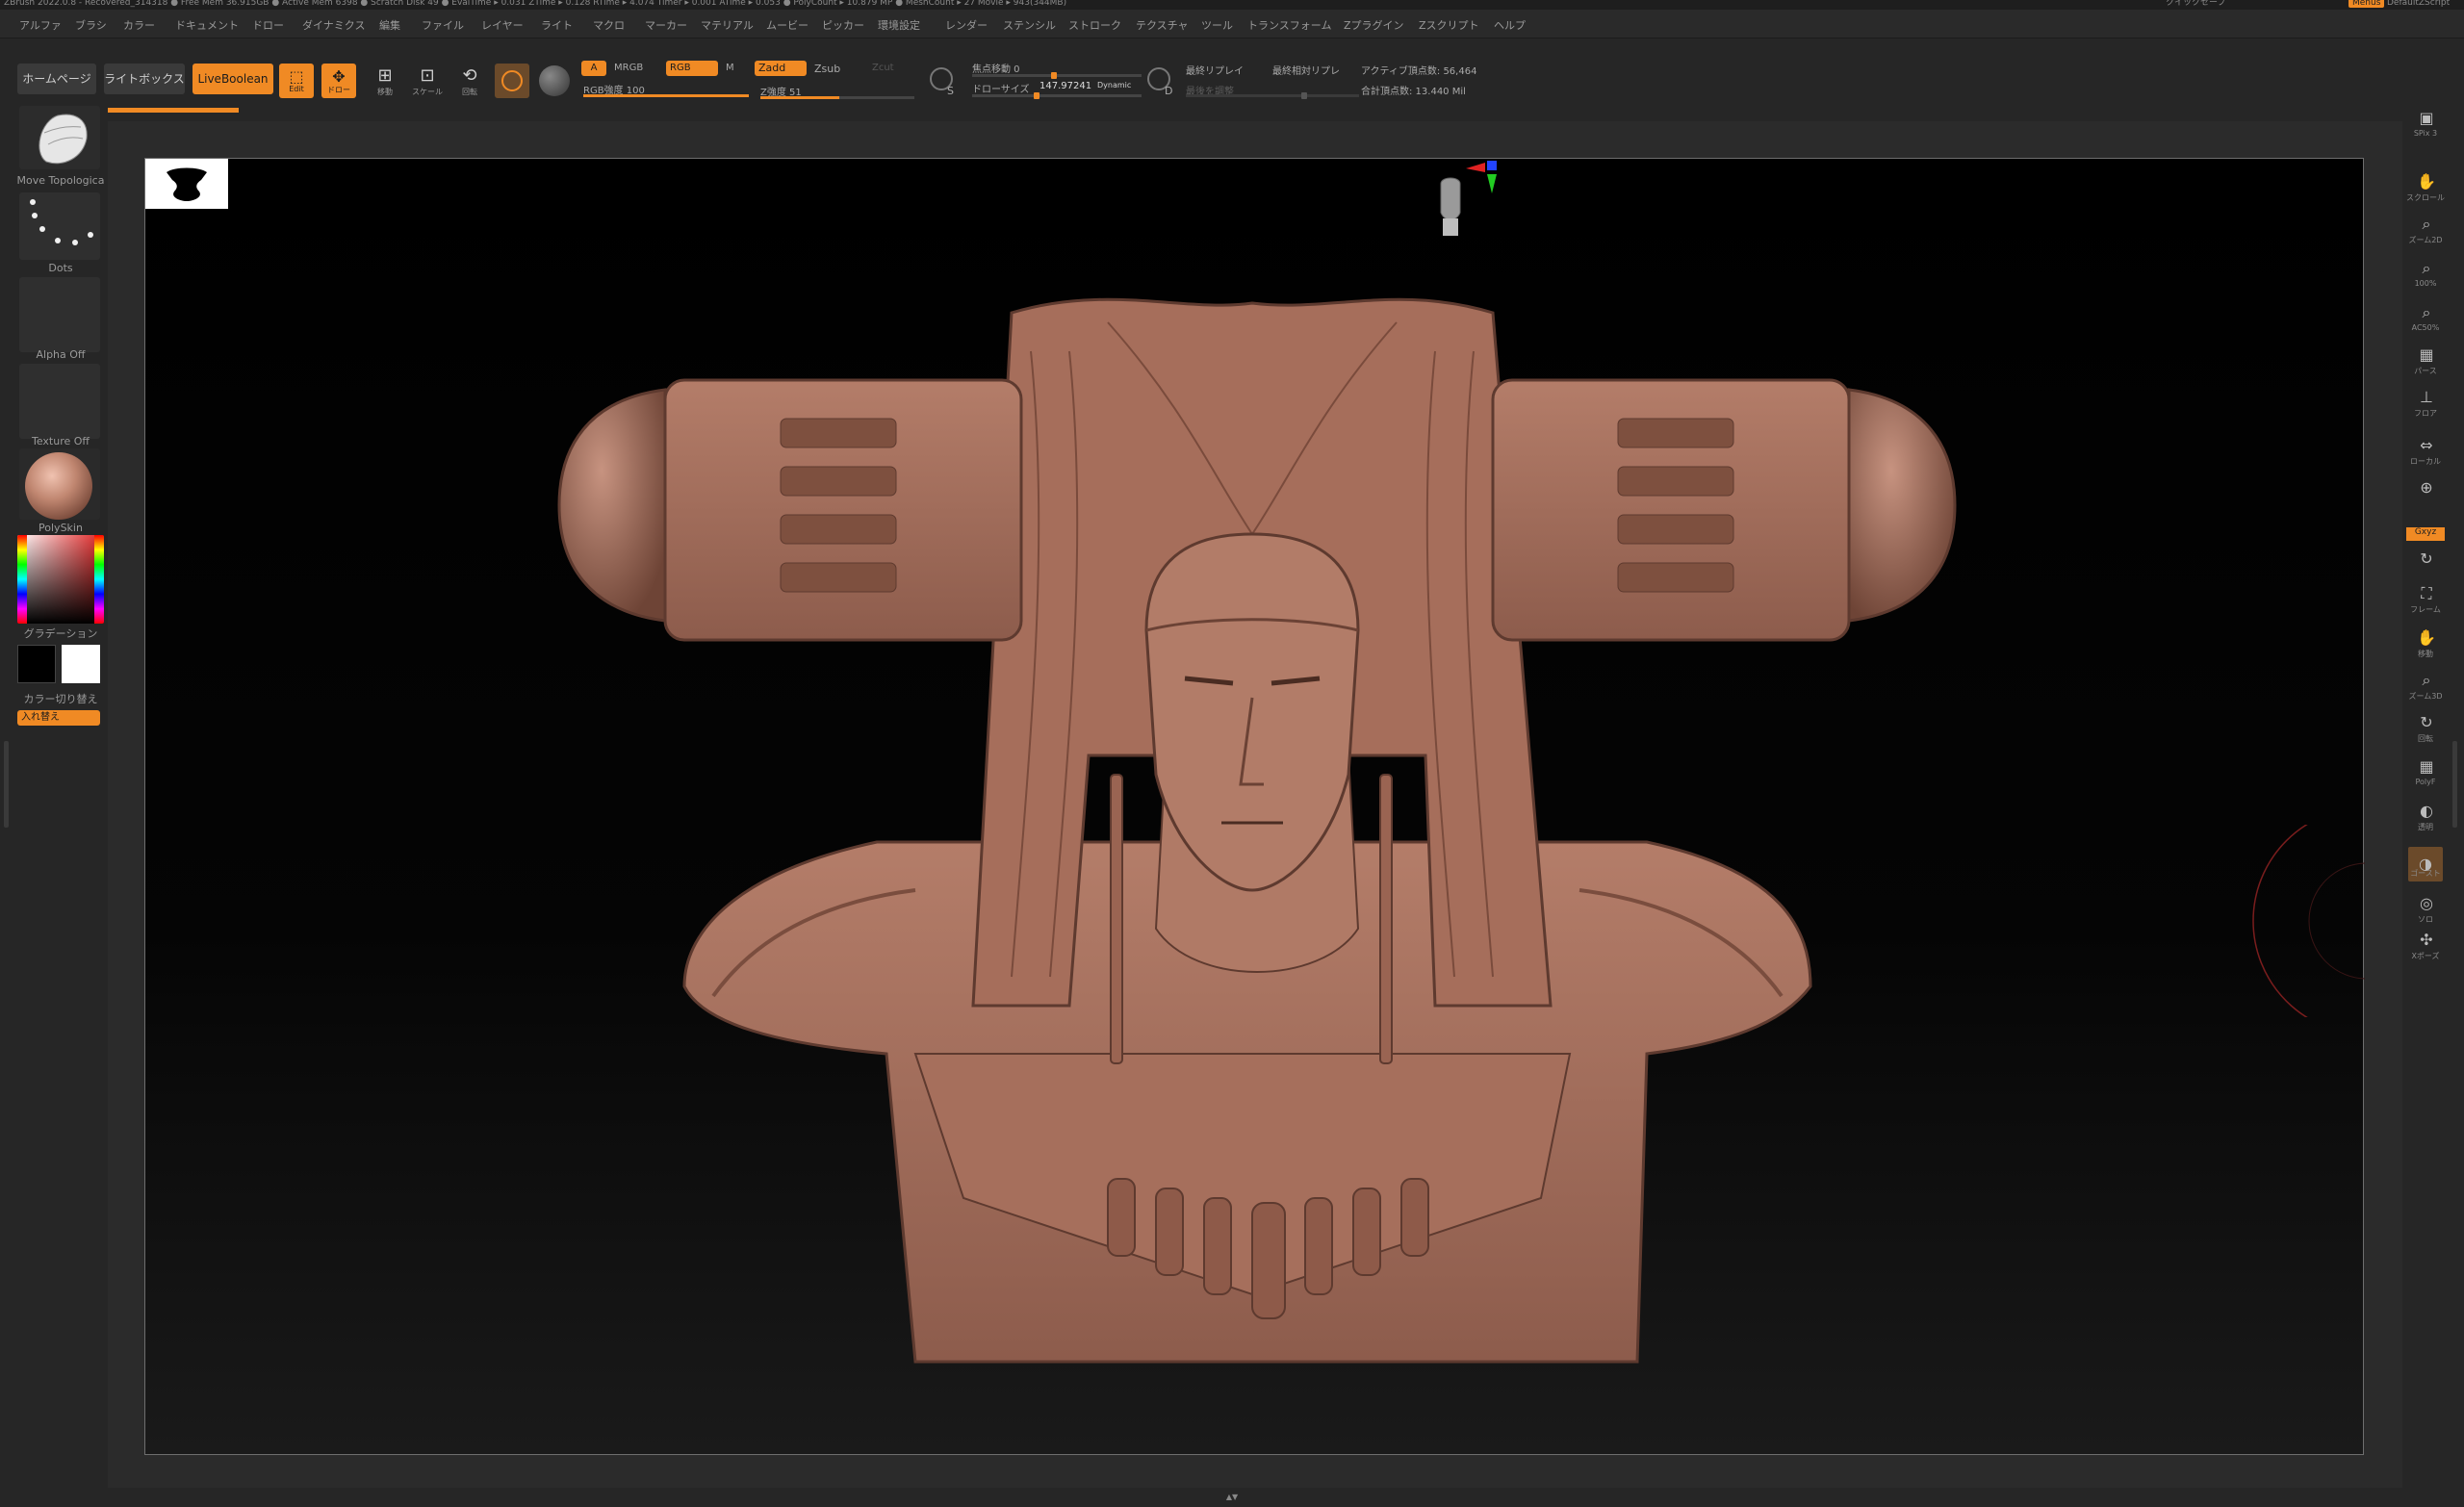 This screenshot has height=1507, width=2464. What do you see at coordinates (502, 25) in the screenshot?
I see `menu-item: レイヤー` at bounding box center [502, 25].